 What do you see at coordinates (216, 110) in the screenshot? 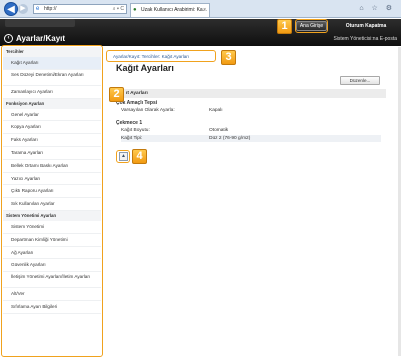
I see `setting-value: Kapalı` at bounding box center [216, 110].